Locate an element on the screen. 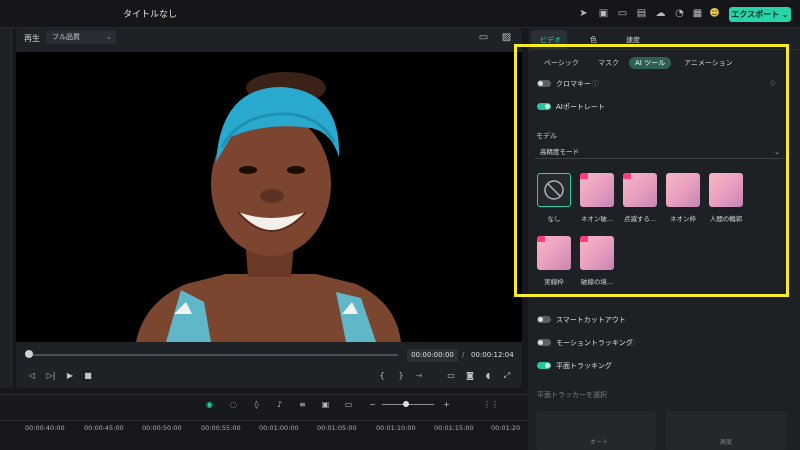 This screenshot has width=800, height=450. play-icon: ▶ is located at coordinates (70, 376).